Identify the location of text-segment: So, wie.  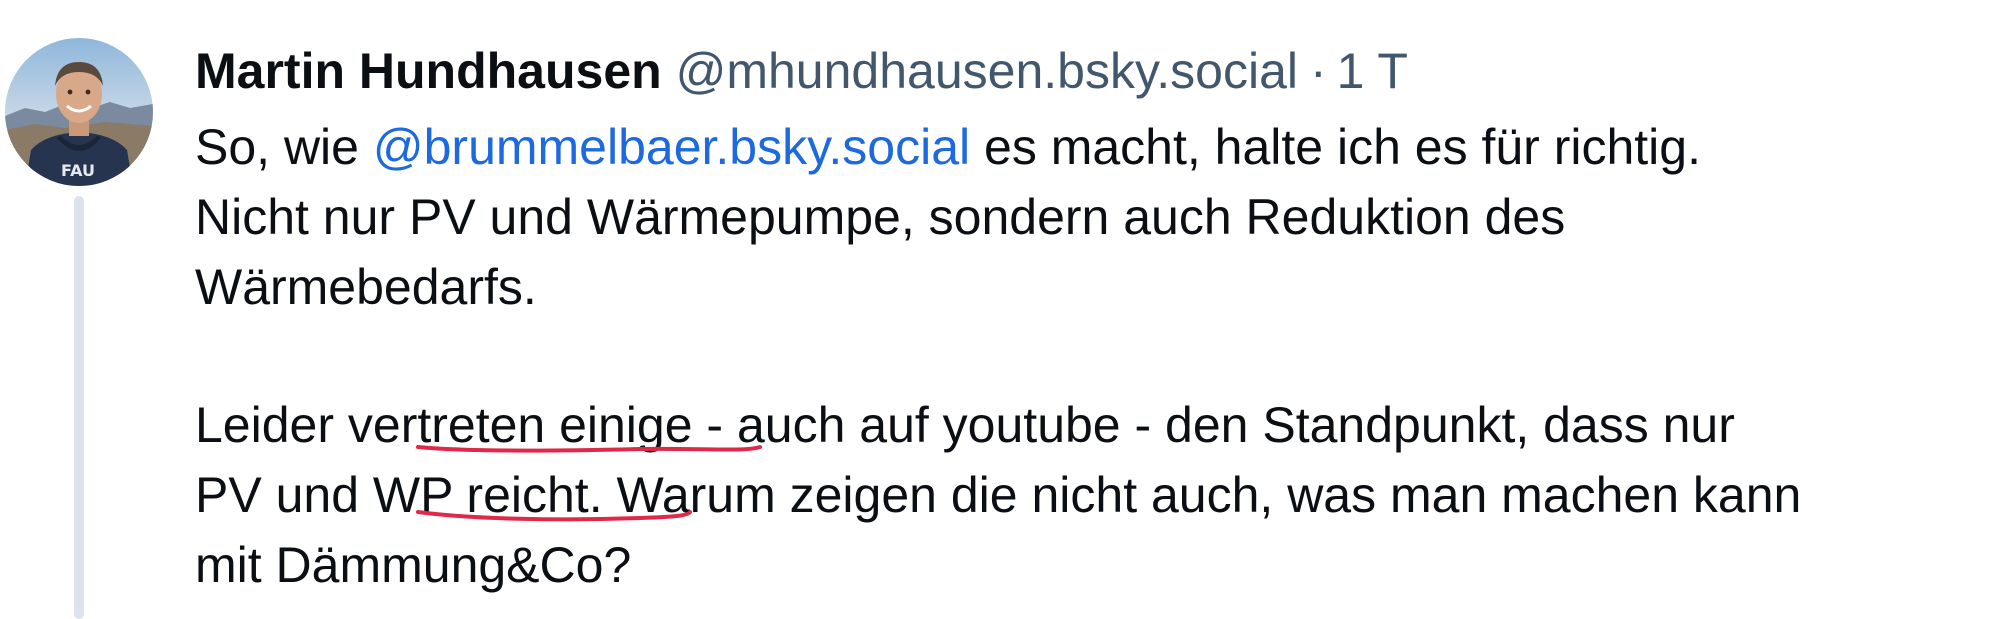
(284, 147).